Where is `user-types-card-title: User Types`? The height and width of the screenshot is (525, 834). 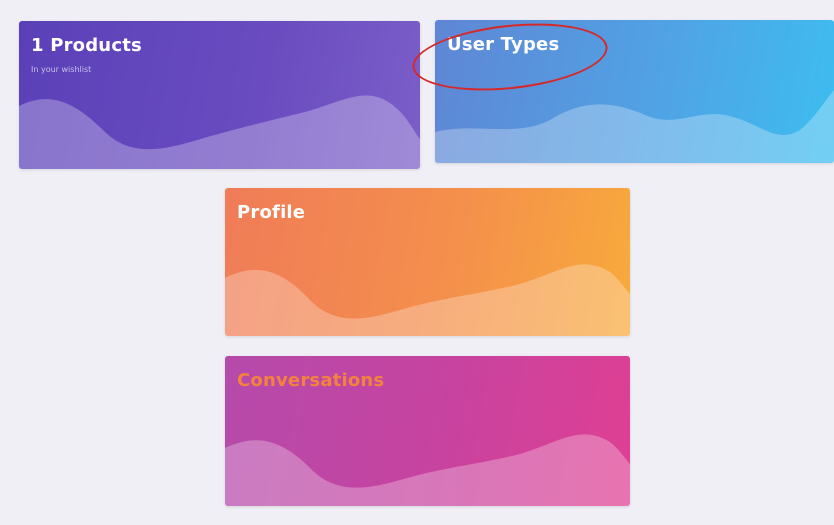 user-types-card-title: User Types is located at coordinates (503, 44).